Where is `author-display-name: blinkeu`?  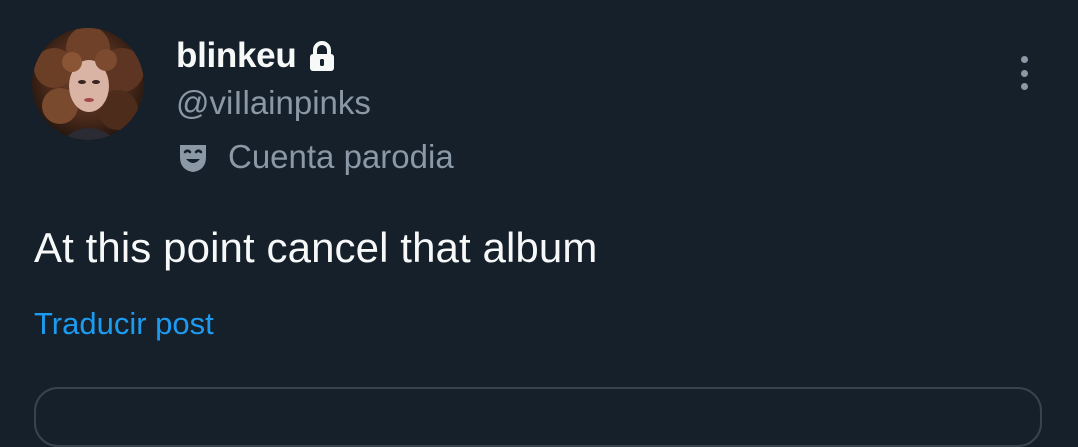 author-display-name: blinkeu is located at coordinates (236, 56).